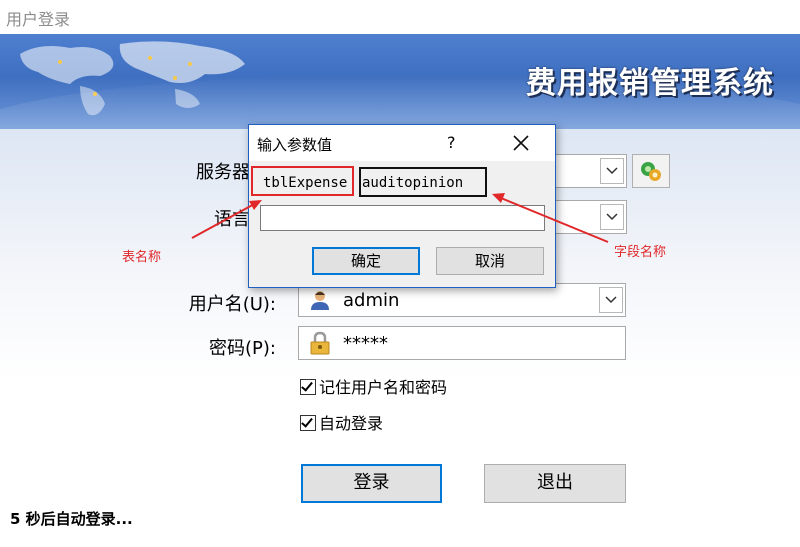  What do you see at coordinates (591, 217) in the screenshot?
I see `language-select` at bounding box center [591, 217].